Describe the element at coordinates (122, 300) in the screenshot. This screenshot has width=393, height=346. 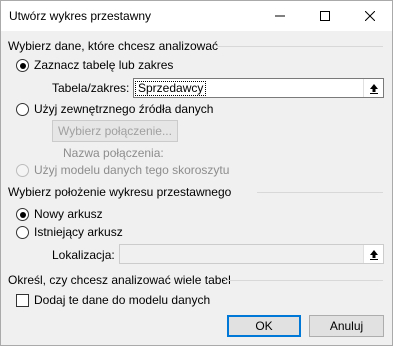
I see `add-to-data-model-label: Dodaj te dane do modelu danych` at that location.